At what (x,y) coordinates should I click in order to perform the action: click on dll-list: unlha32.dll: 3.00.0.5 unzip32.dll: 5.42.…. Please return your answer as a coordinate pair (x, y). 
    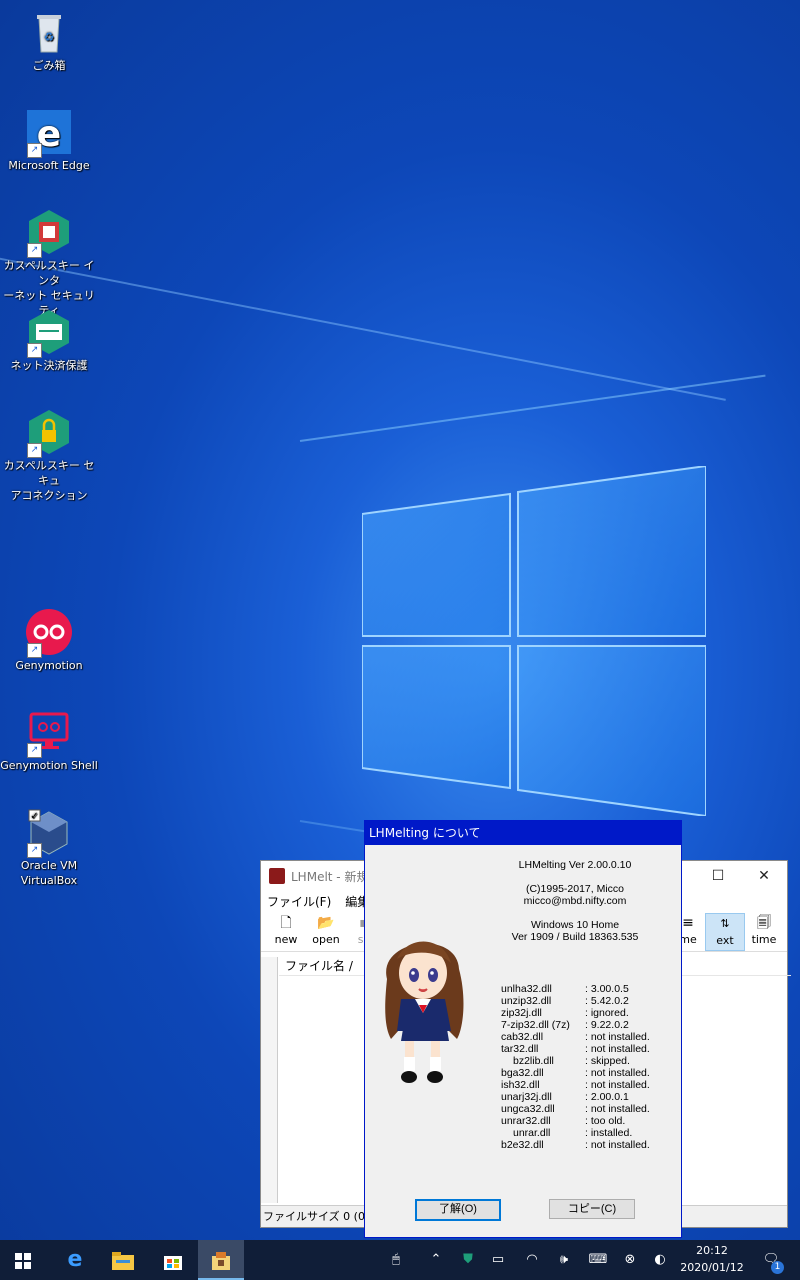
    Looking at the image, I should click on (575, 1067).